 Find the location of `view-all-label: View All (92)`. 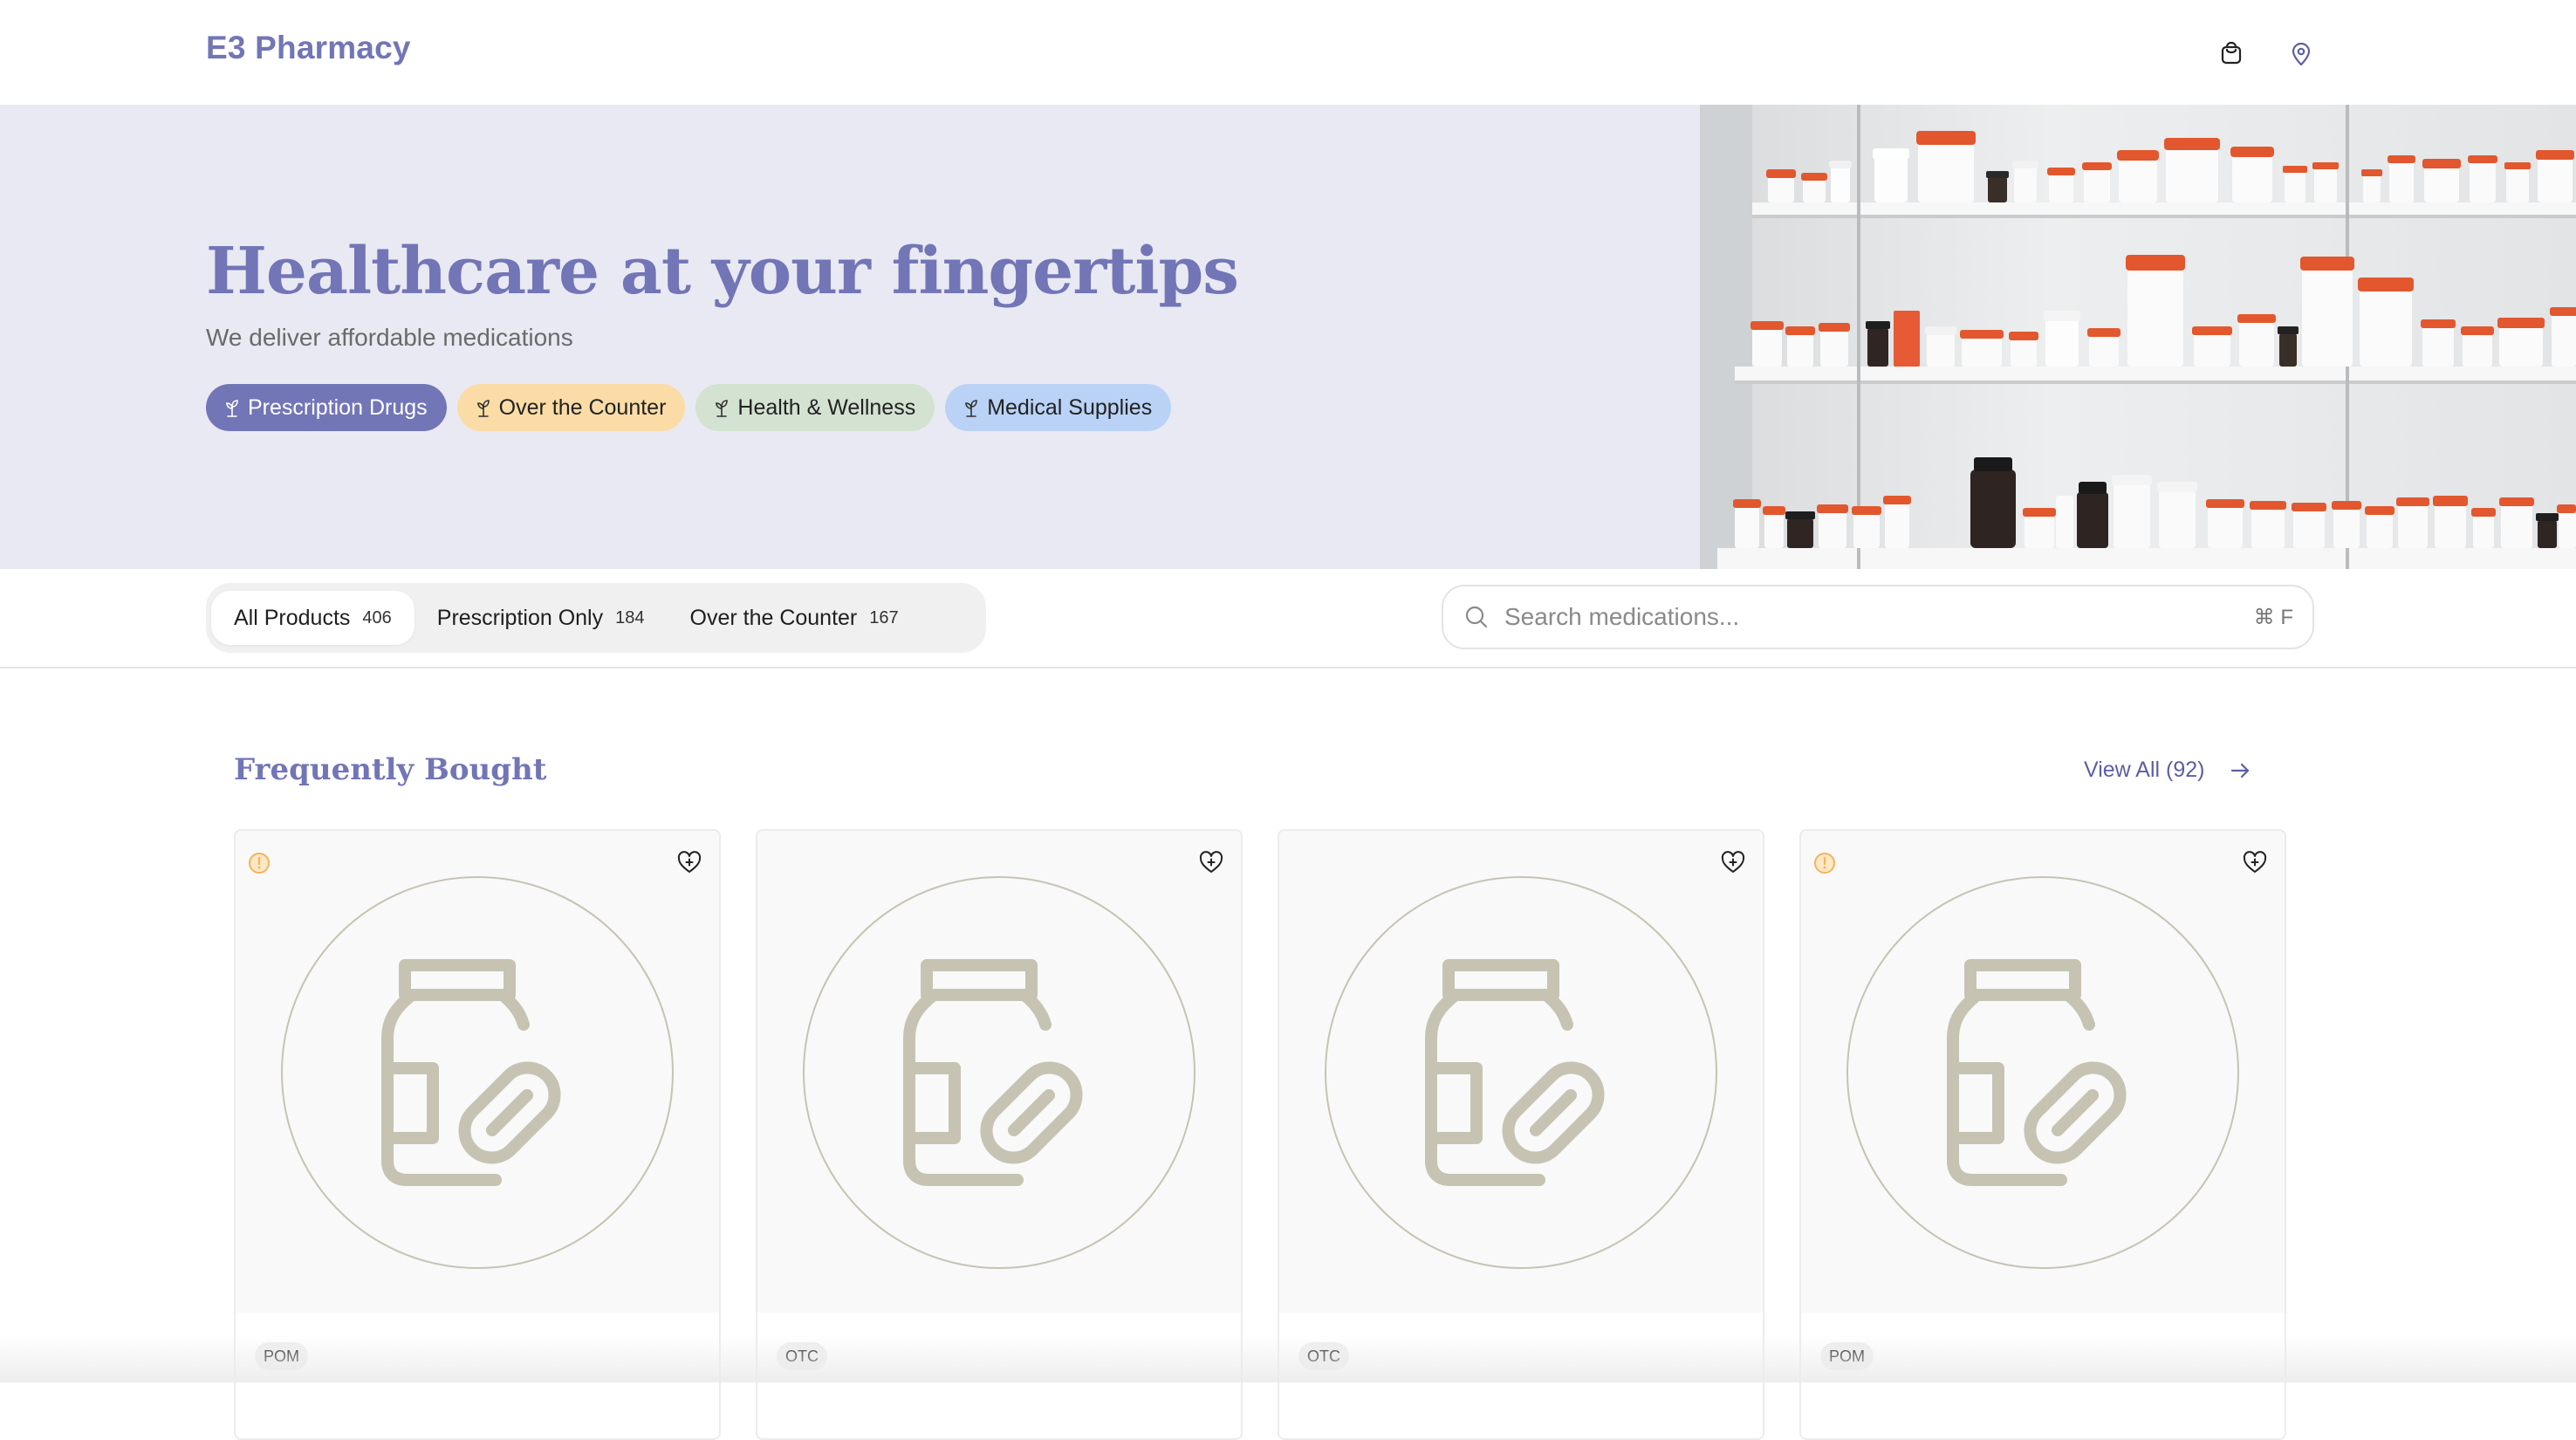

view-all-label: View All (92) is located at coordinates (2144, 770).